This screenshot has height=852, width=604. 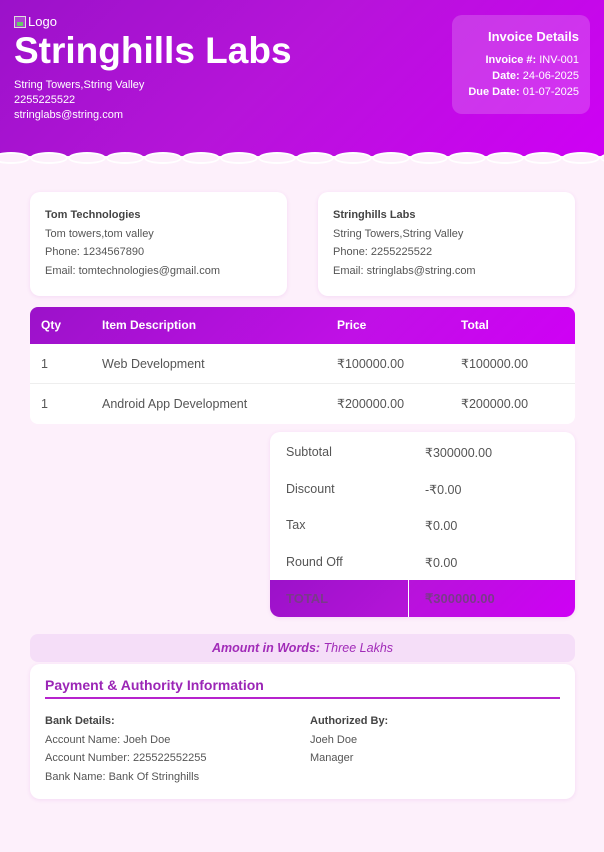 I want to click on company-logo: Logo, so click(x=35, y=21).